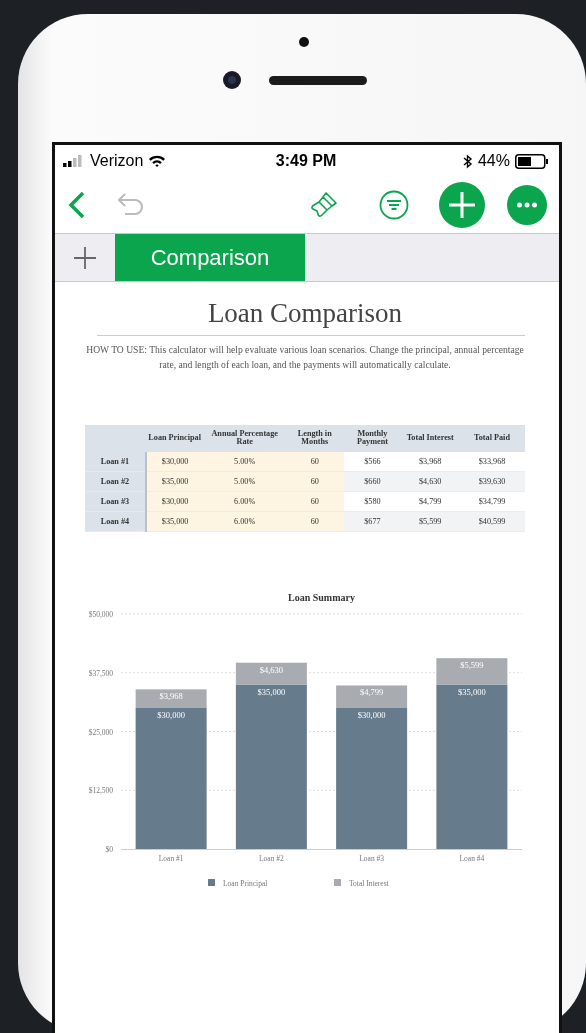 Image resolution: width=586 pixels, height=1033 pixels. What do you see at coordinates (115, 521) in the screenshot?
I see `row-header: Loan #4` at bounding box center [115, 521].